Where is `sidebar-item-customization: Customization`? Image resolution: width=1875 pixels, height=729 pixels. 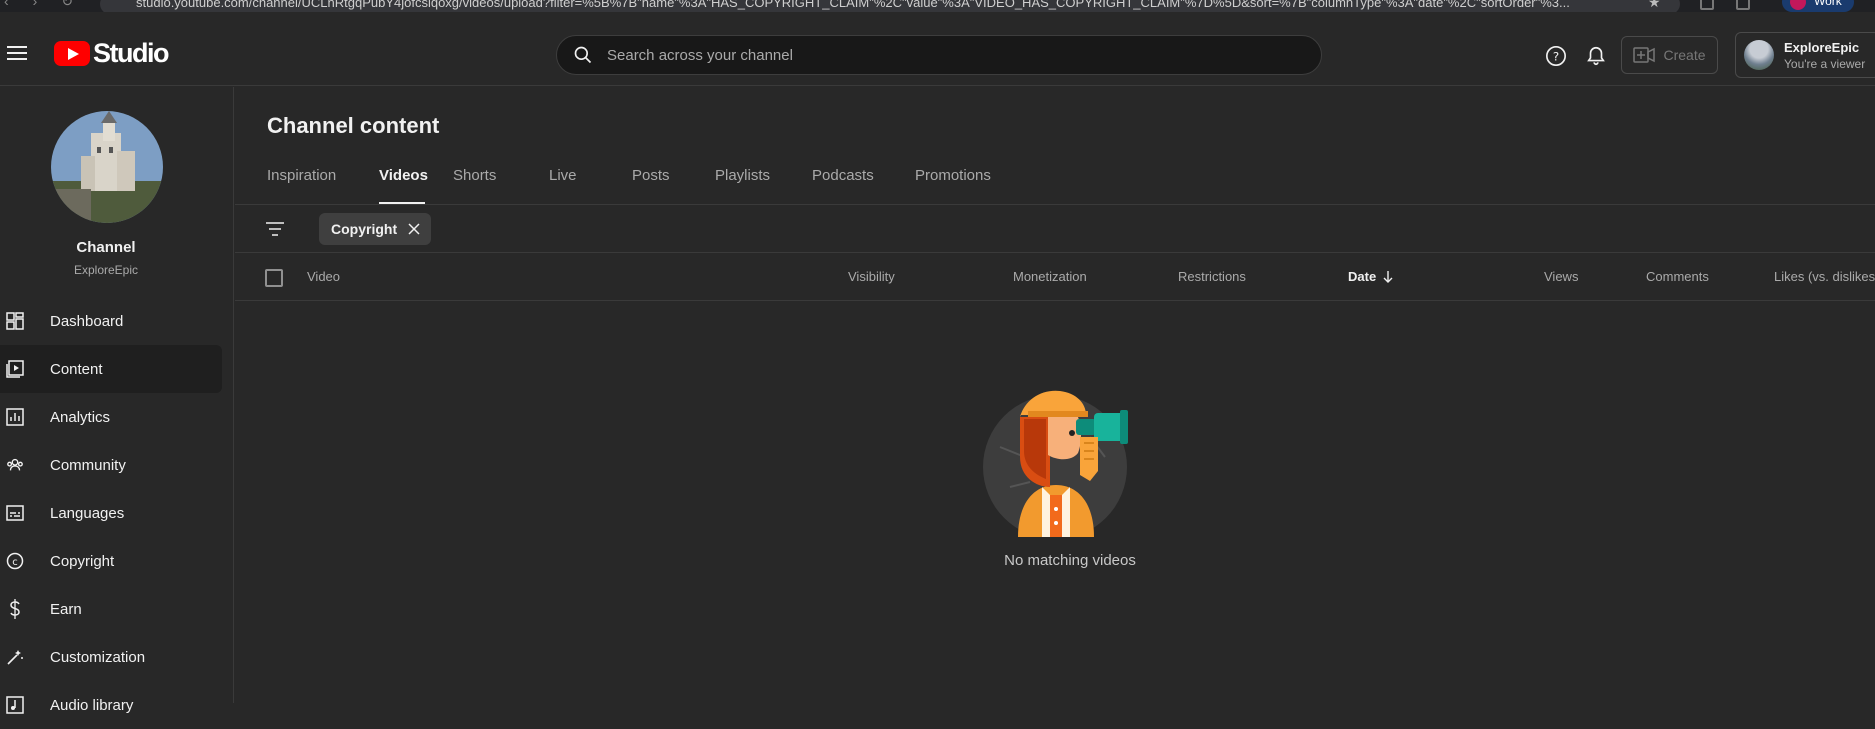 sidebar-item-customization: Customization is located at coordinates (111, 657).